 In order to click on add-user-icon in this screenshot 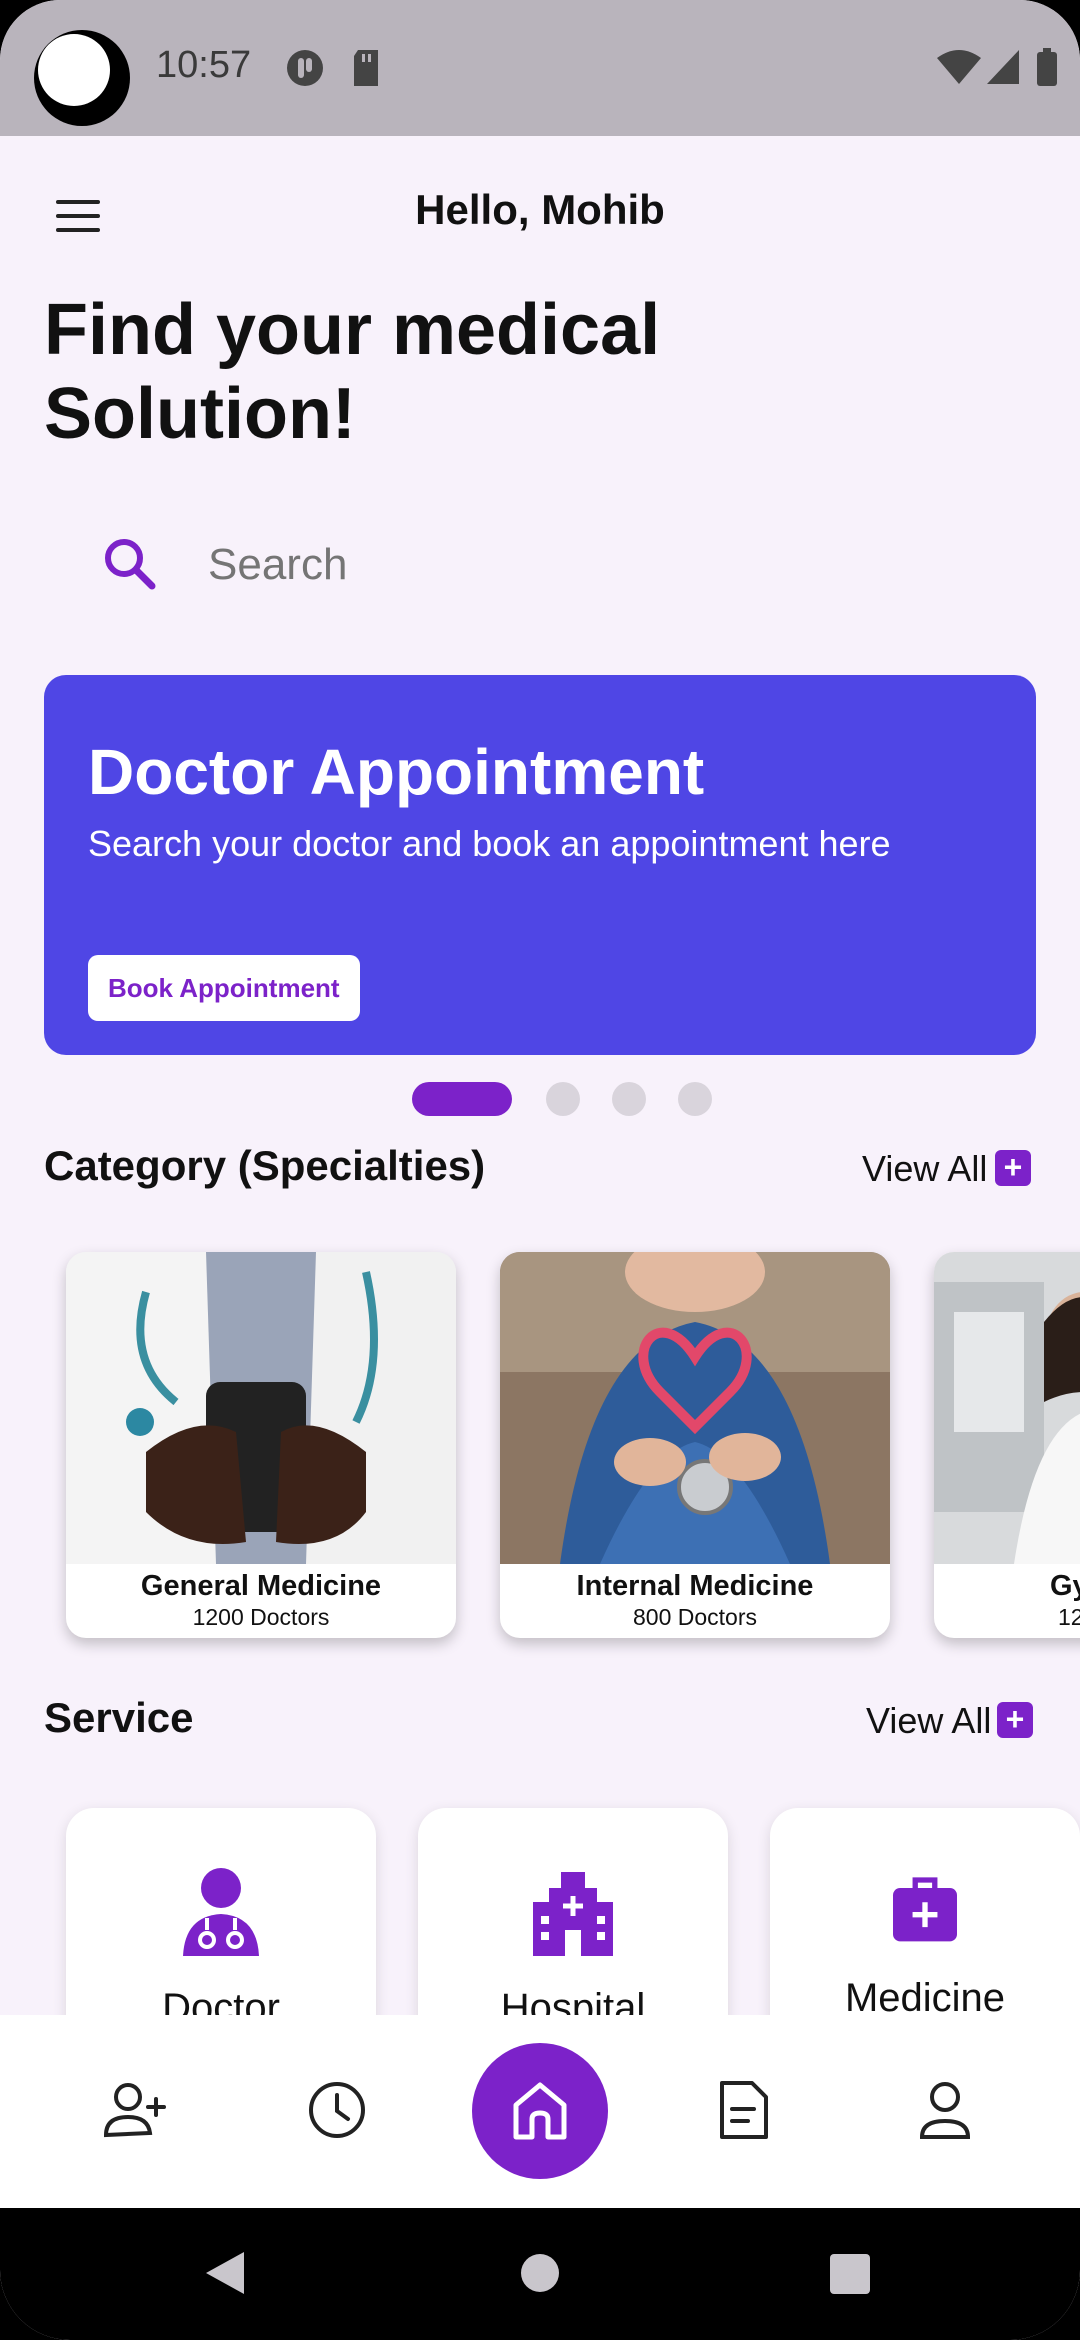, I will do `click(135, 2110)`.